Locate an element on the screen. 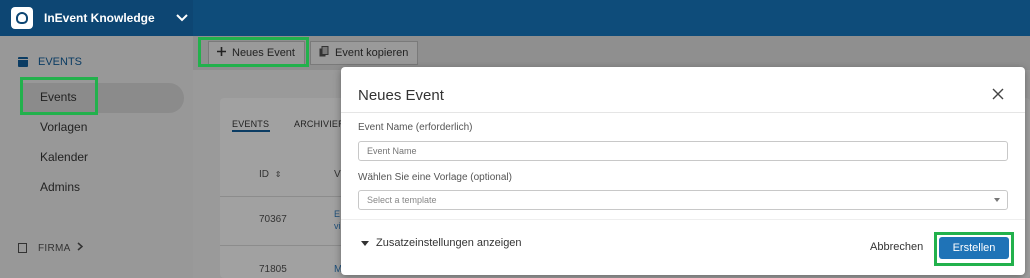  table-cell-id: 71805 is located at coordinates (273, 269).